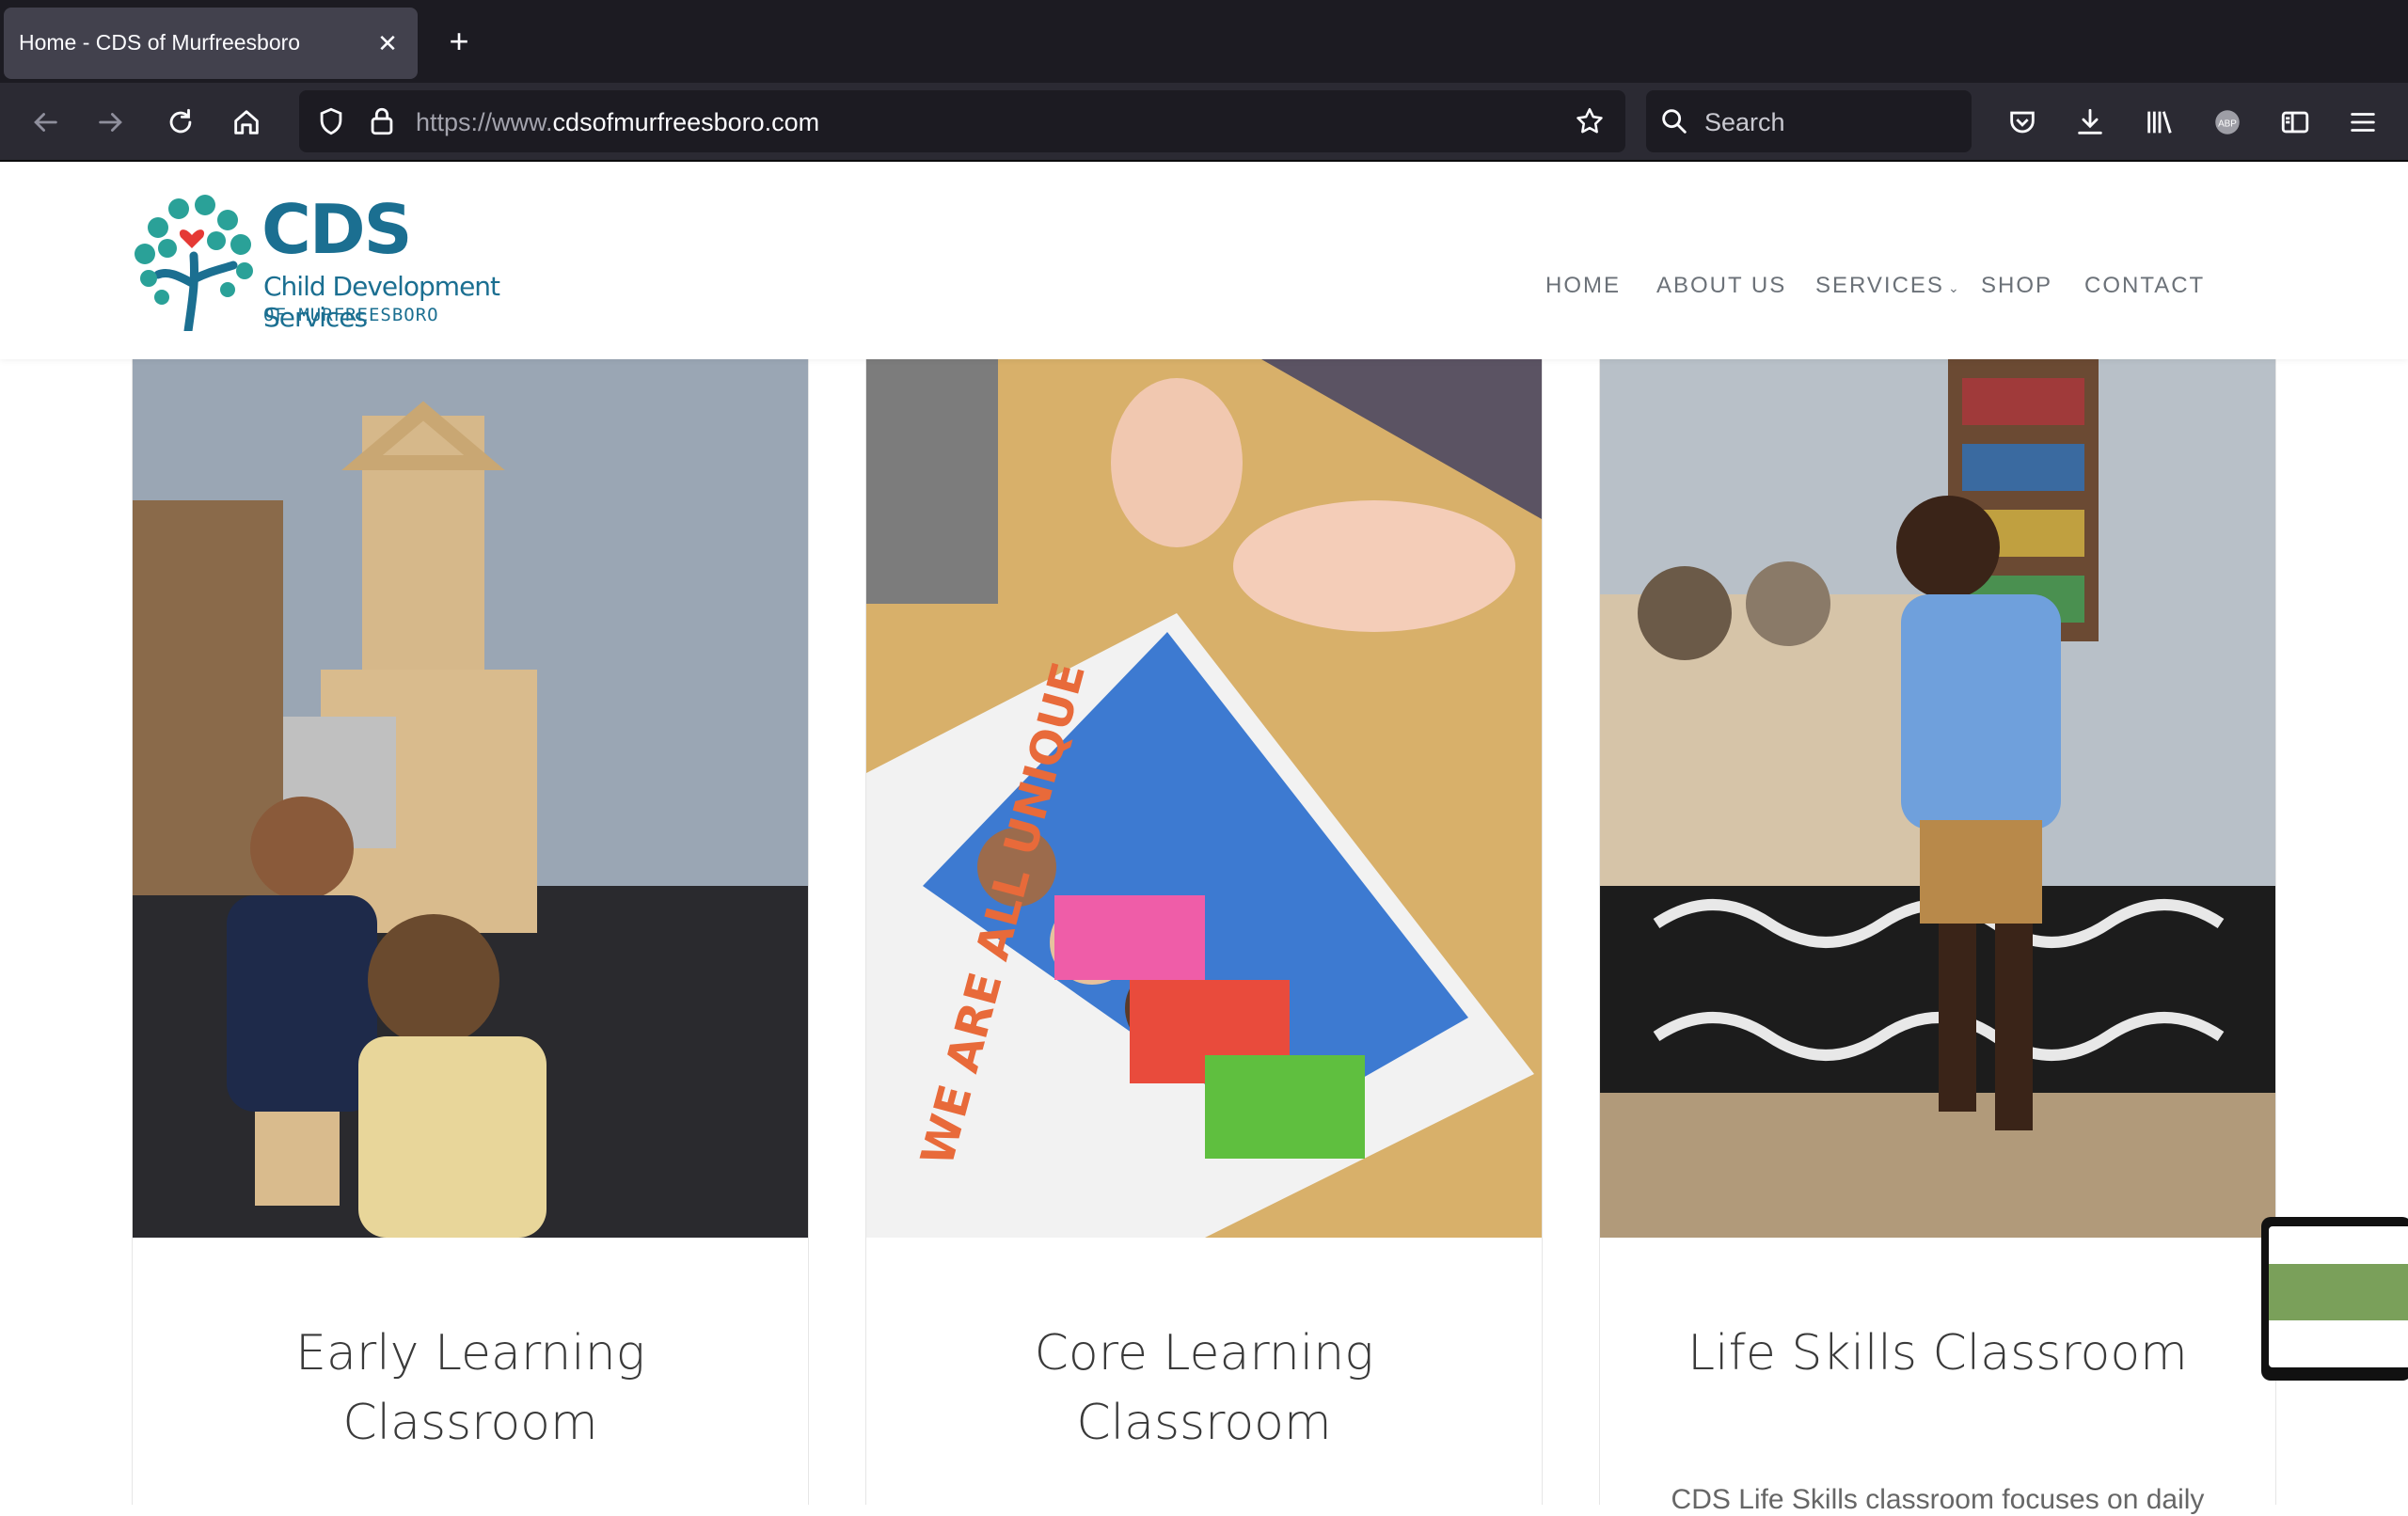 The image size is (2408, 1516). I want to click on tree-logo-icon, so click(194, 263).